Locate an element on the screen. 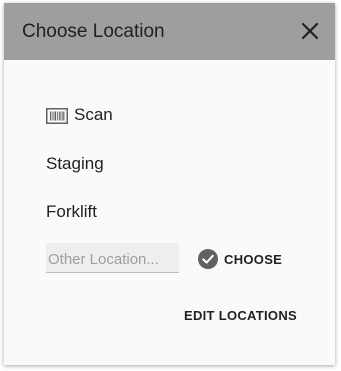  close-icon is located at coordinates (310, 31).